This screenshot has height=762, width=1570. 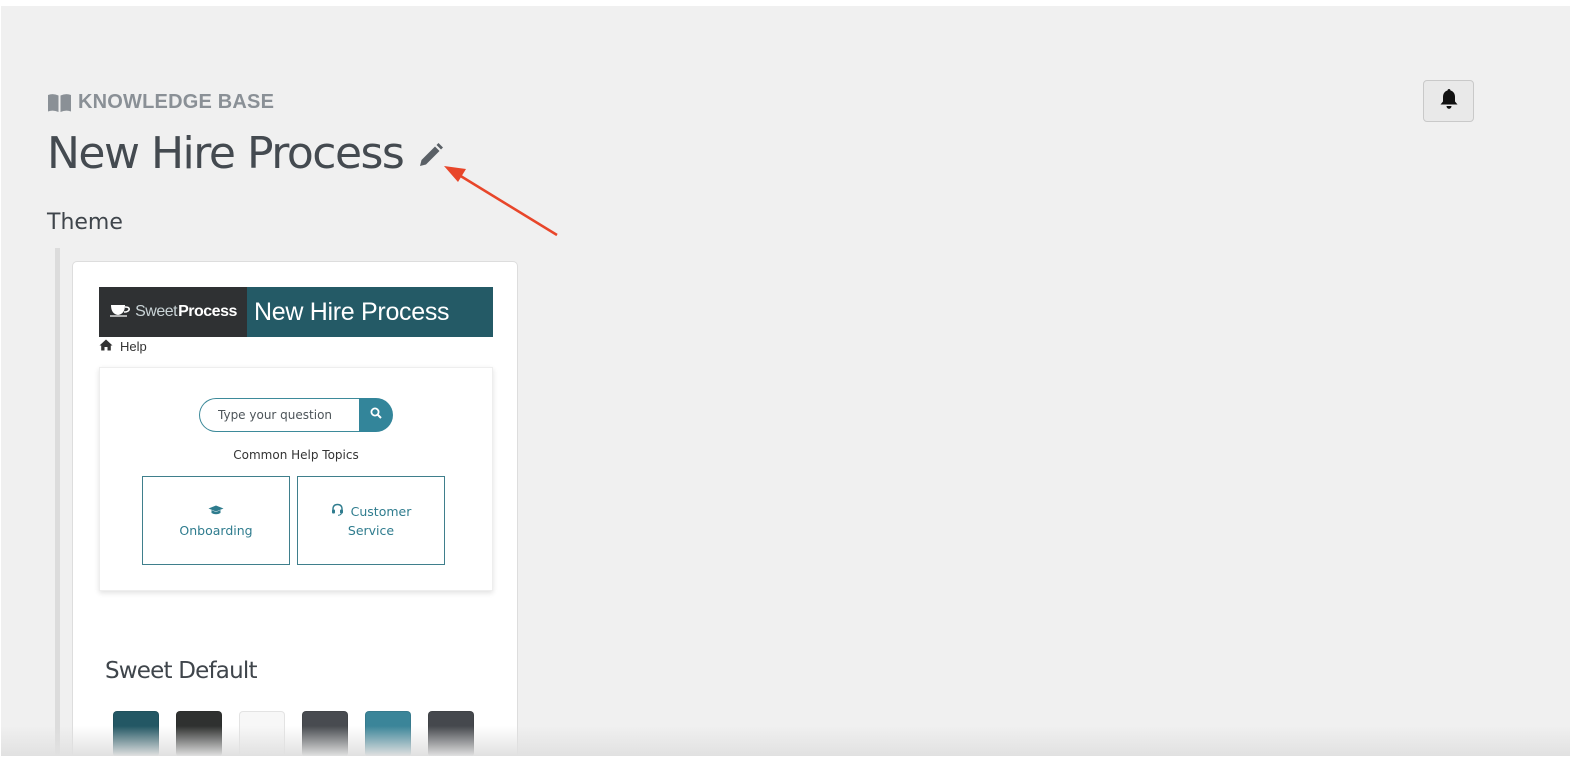 I want to click on preview-topic-service-line1: Customer, so click(x=381, y=511).